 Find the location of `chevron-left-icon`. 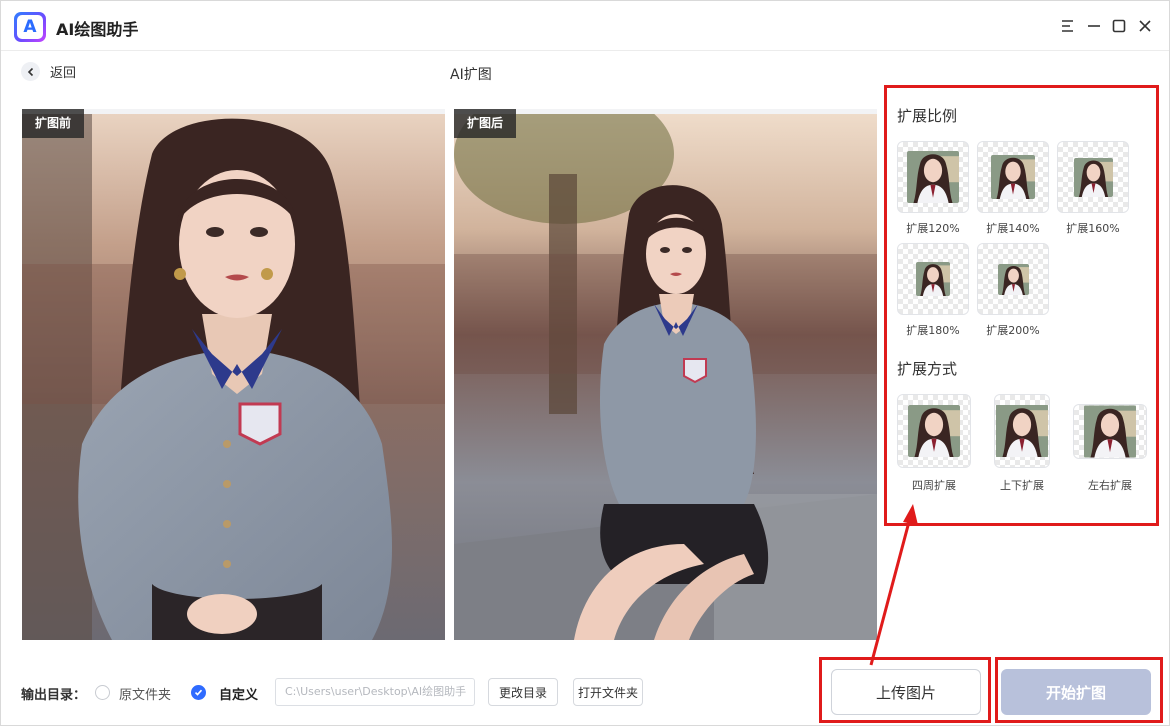

chevron-left-icon is located at coordinates (30, 71).